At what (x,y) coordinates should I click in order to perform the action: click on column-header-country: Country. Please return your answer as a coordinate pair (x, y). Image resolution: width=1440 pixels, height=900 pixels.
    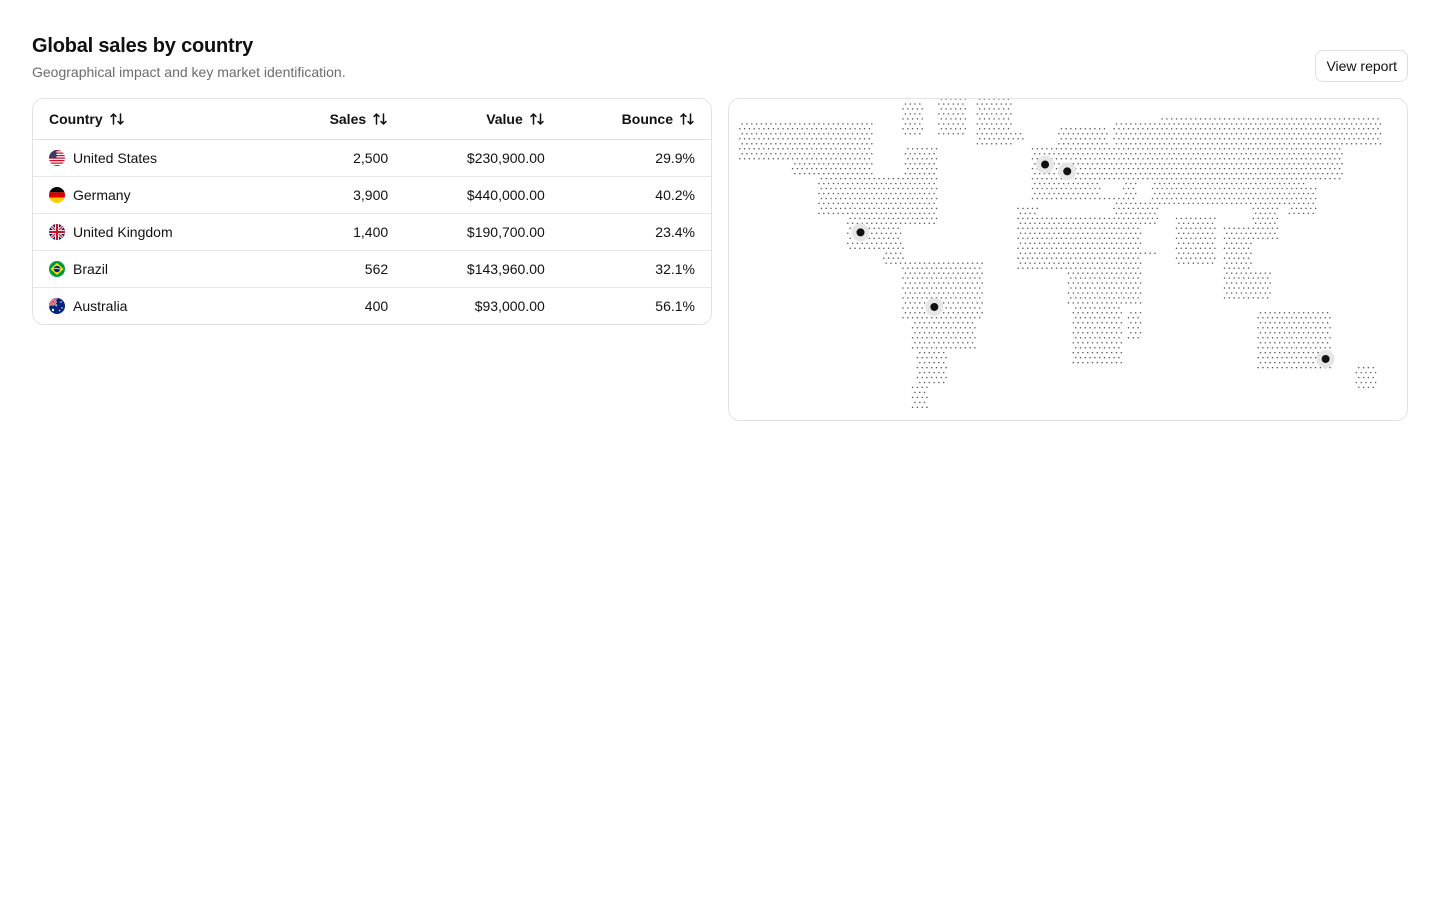
    Looking at the image, I should click on (154, 119).